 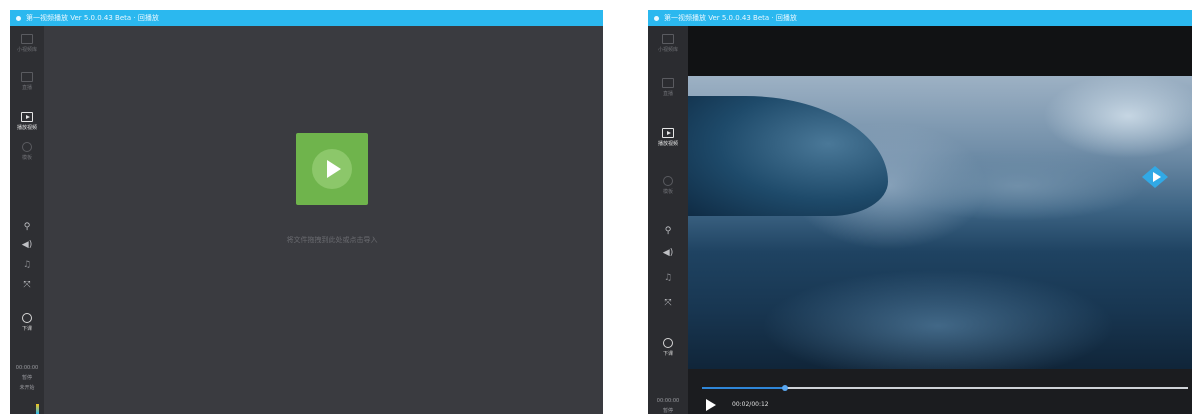 I want to click on import-video-button, so click(x=332, y=169).